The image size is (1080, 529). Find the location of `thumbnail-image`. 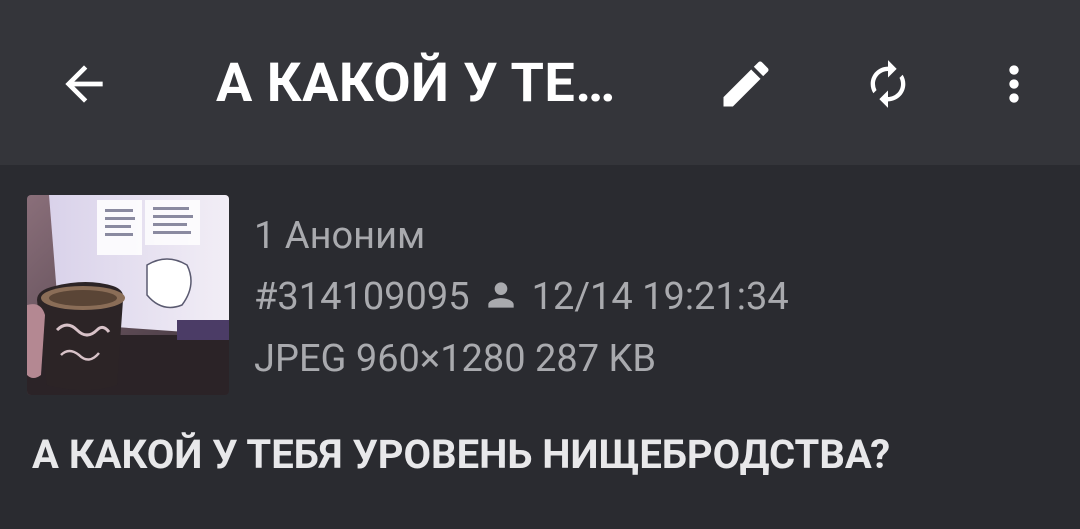

thumbnail-image is located at coordinates (128, 295).